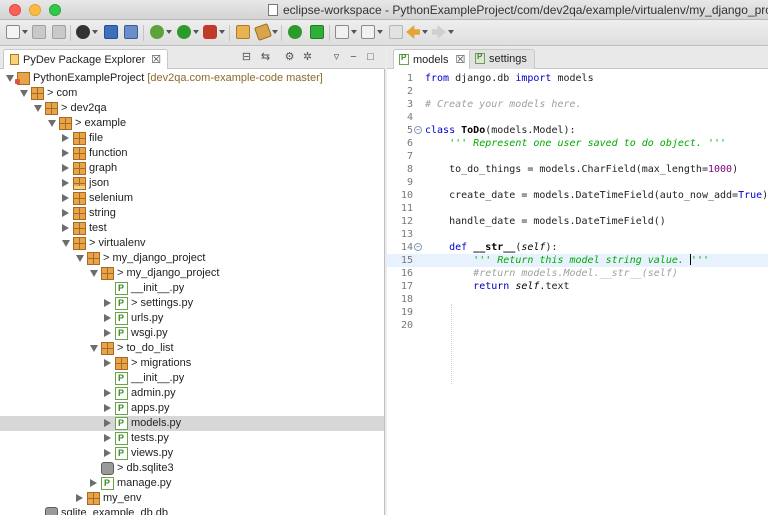 The image size is (768, 515). What do you see at coordinates (192, 510) in the screenshot?
I see `tree-item: sqlite_example_db.db` at bounding box center [192, 510].